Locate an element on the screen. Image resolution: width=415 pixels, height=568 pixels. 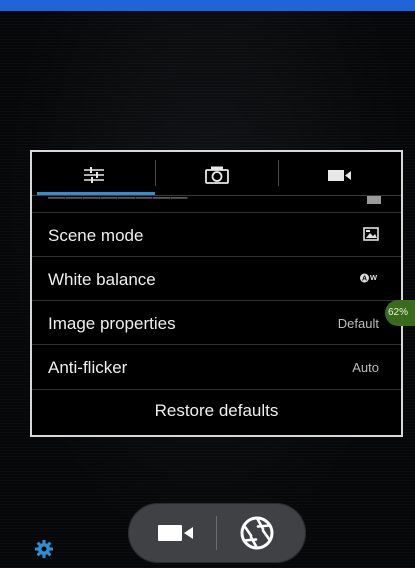
setting-value: Auto is located at coordinates (365, 367).